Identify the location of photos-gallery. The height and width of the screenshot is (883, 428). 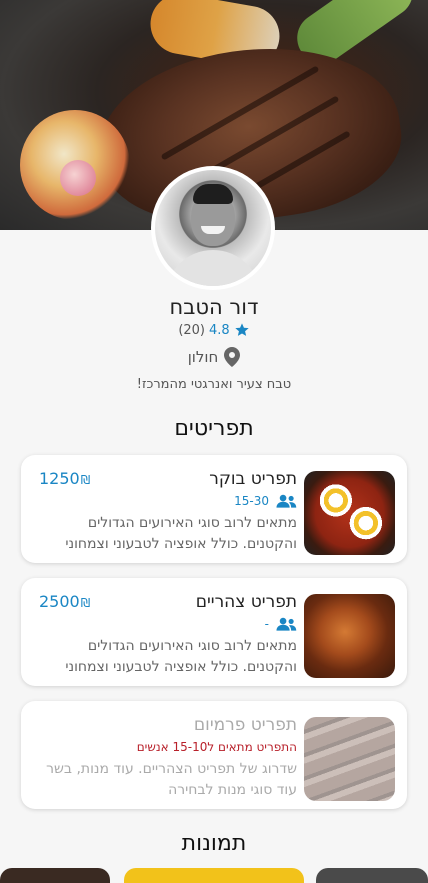
(214, 875).